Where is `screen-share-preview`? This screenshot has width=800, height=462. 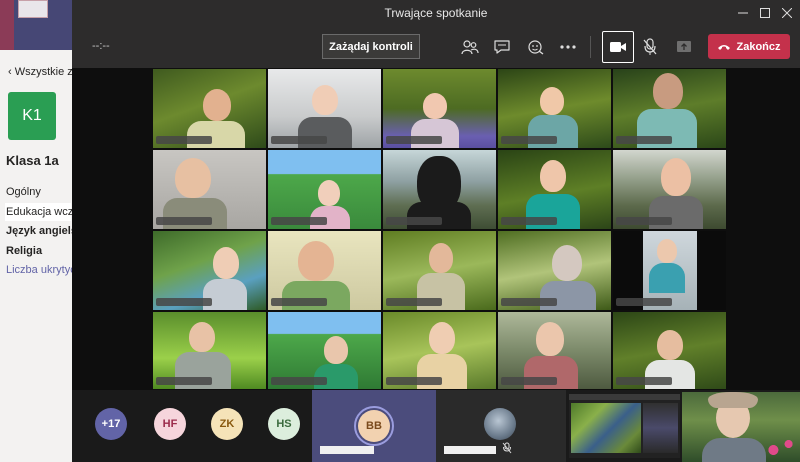 screen-share-preview is located at coordinates (624, 426).